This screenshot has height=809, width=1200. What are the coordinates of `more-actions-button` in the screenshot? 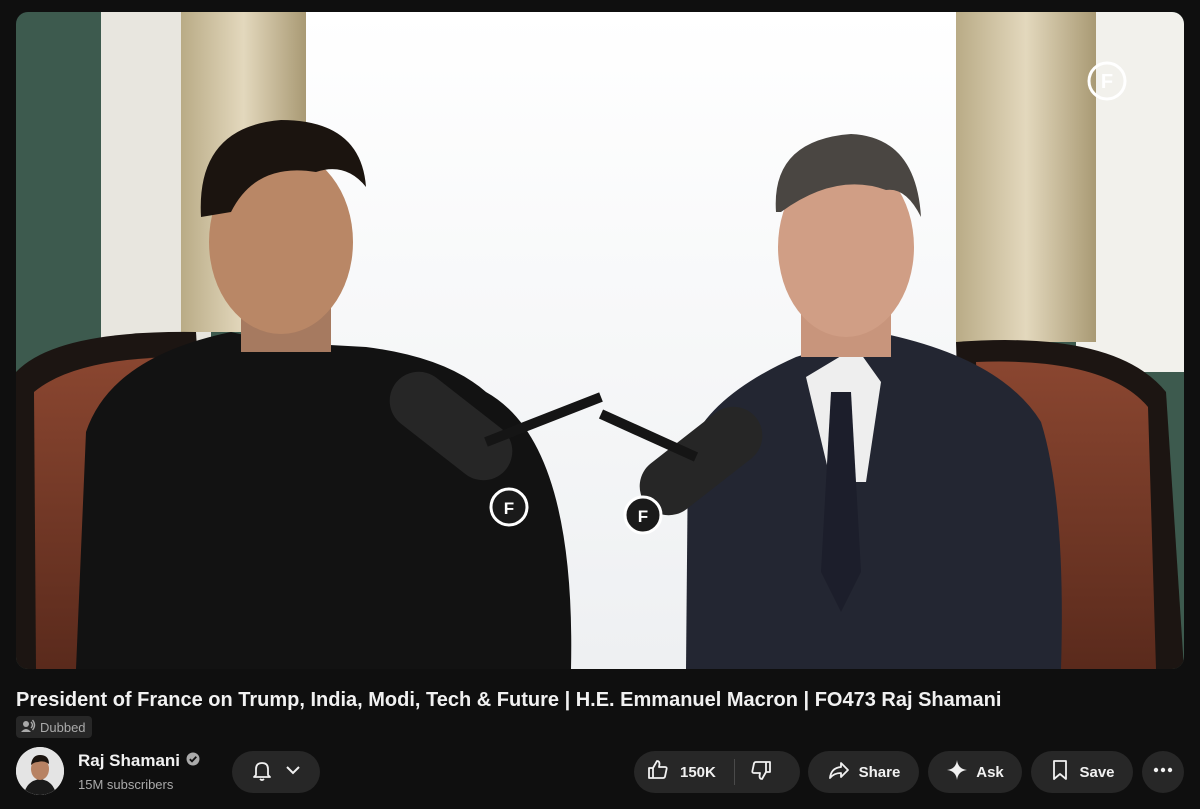 It's located at (1163, 772).